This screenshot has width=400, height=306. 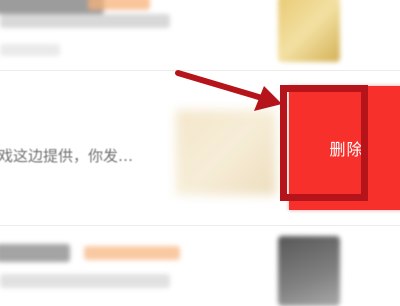 I want to click on conversation-title-placeholder, so click(x=35, y=253).